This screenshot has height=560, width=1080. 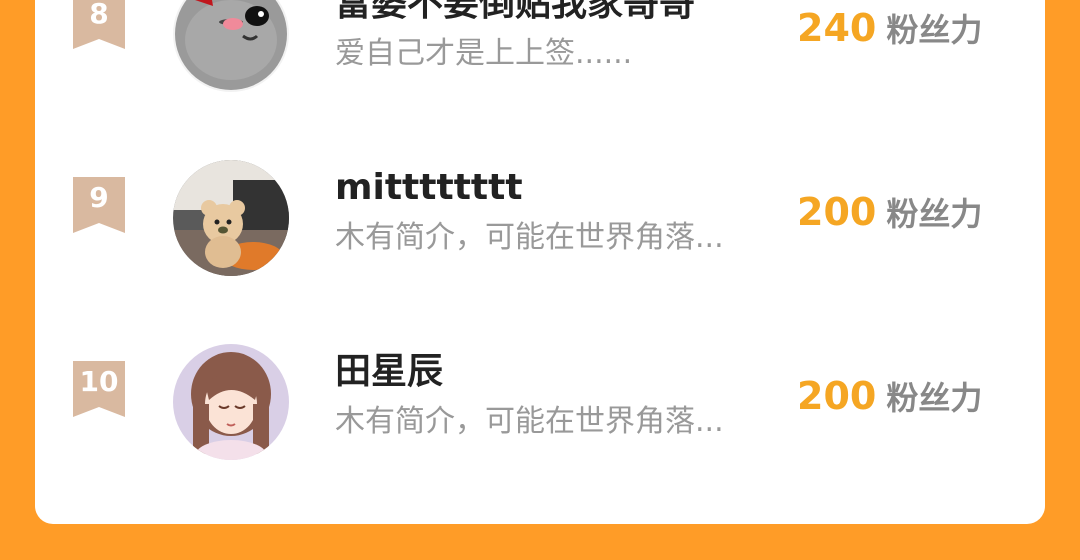 What do you see at coordinates (99, 15) in the screenshot?
I see `rank-number: 8` at bounding box center [99, 15].